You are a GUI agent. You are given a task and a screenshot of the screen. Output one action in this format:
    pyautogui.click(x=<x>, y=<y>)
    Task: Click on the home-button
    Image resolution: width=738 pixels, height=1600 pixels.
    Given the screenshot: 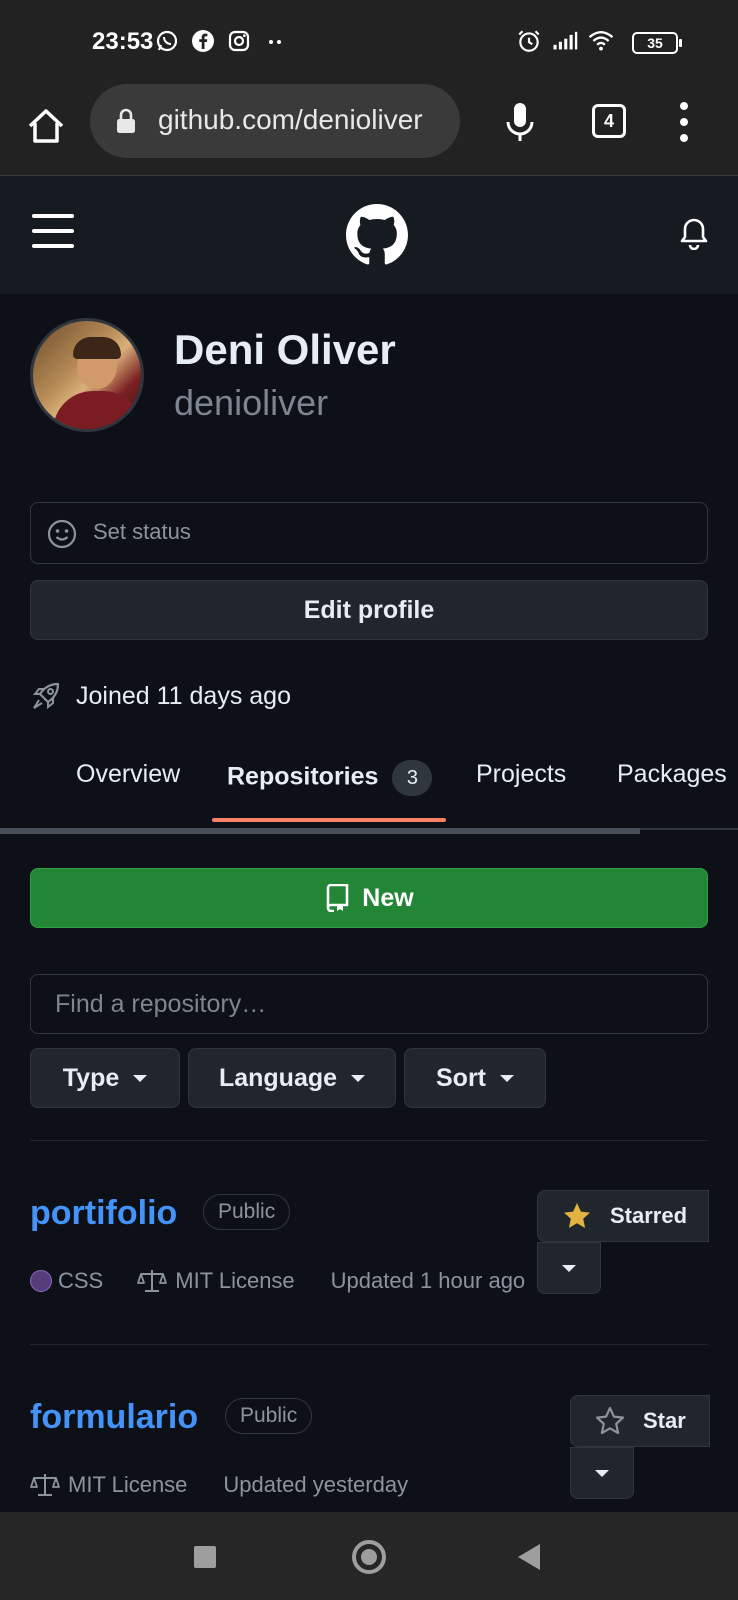 What is the action you would take?
    pyautogui.click(x=369, y=1557)
    